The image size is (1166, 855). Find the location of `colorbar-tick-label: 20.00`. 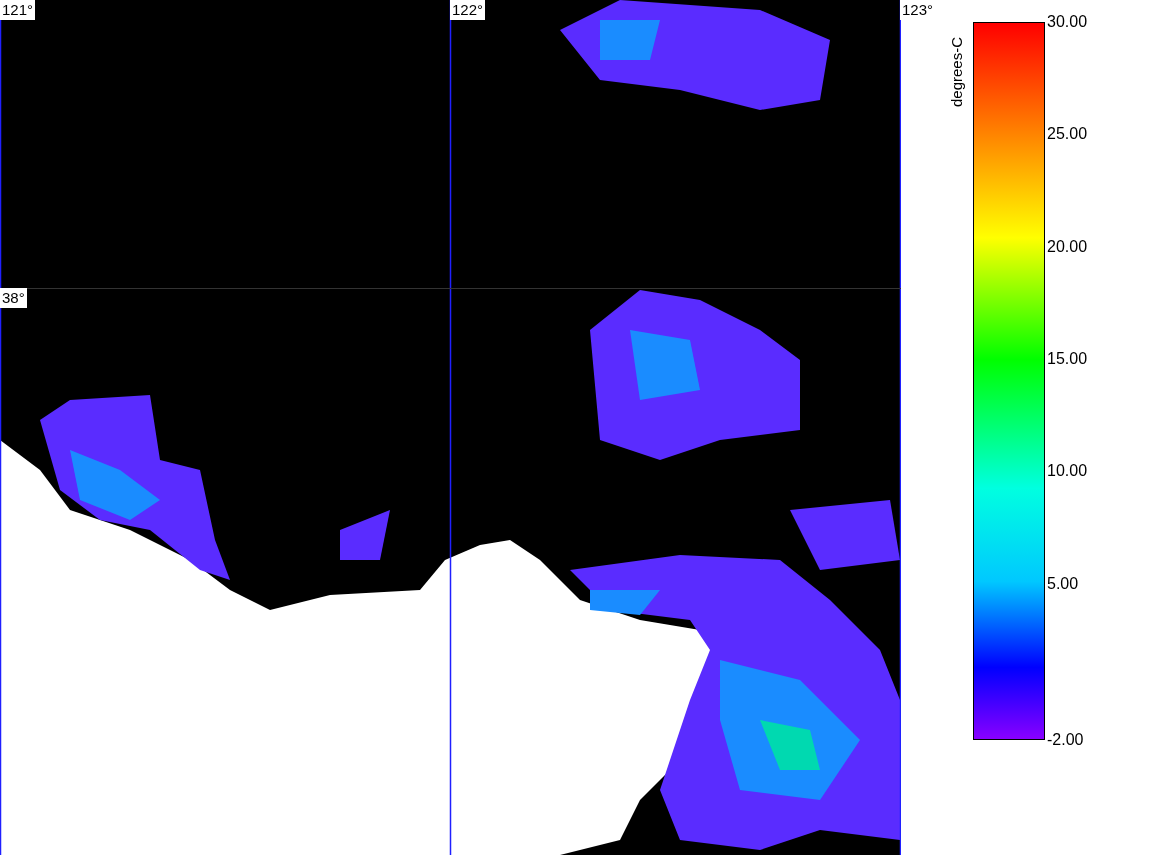

colorbar-tick-label: 20.00 is located at coordinates (1067, 246).